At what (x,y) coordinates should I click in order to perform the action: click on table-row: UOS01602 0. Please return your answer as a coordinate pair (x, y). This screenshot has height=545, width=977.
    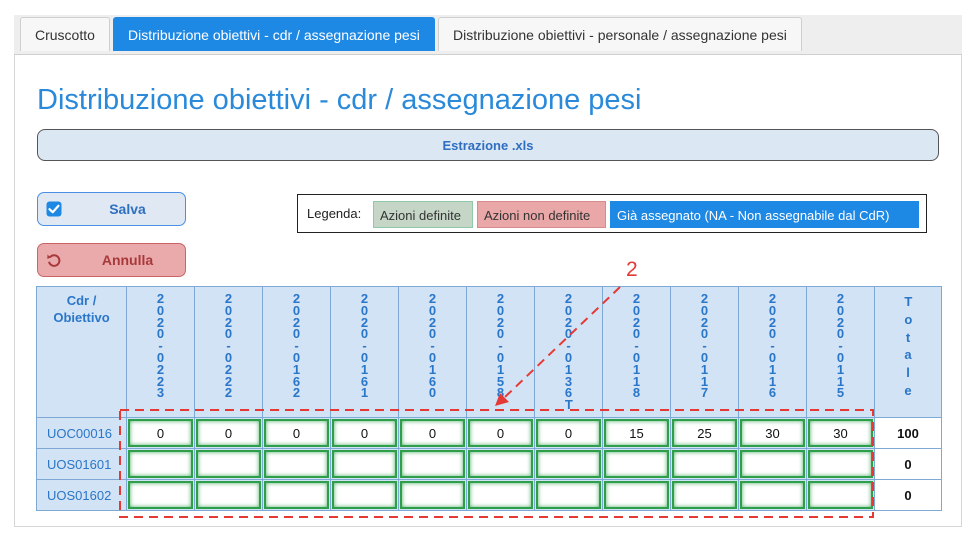
    Looking at the image, I should click on (489, 495).